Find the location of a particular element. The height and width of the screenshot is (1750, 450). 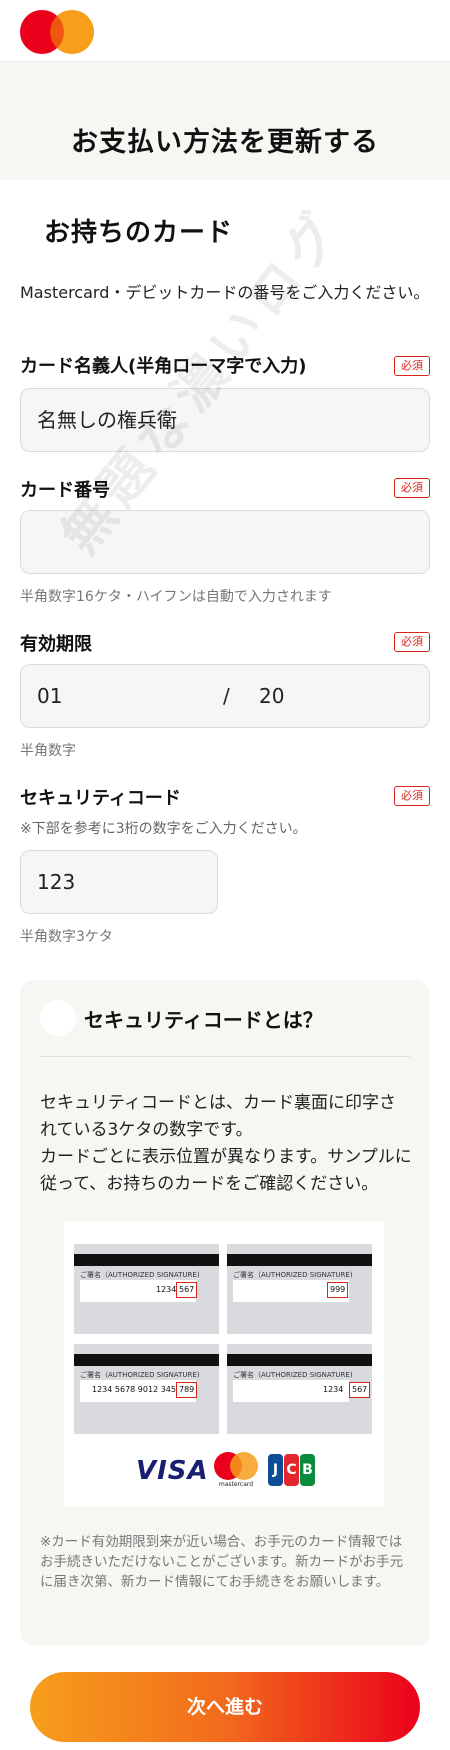

expand-toggle is located at coordinates (58, 1018).